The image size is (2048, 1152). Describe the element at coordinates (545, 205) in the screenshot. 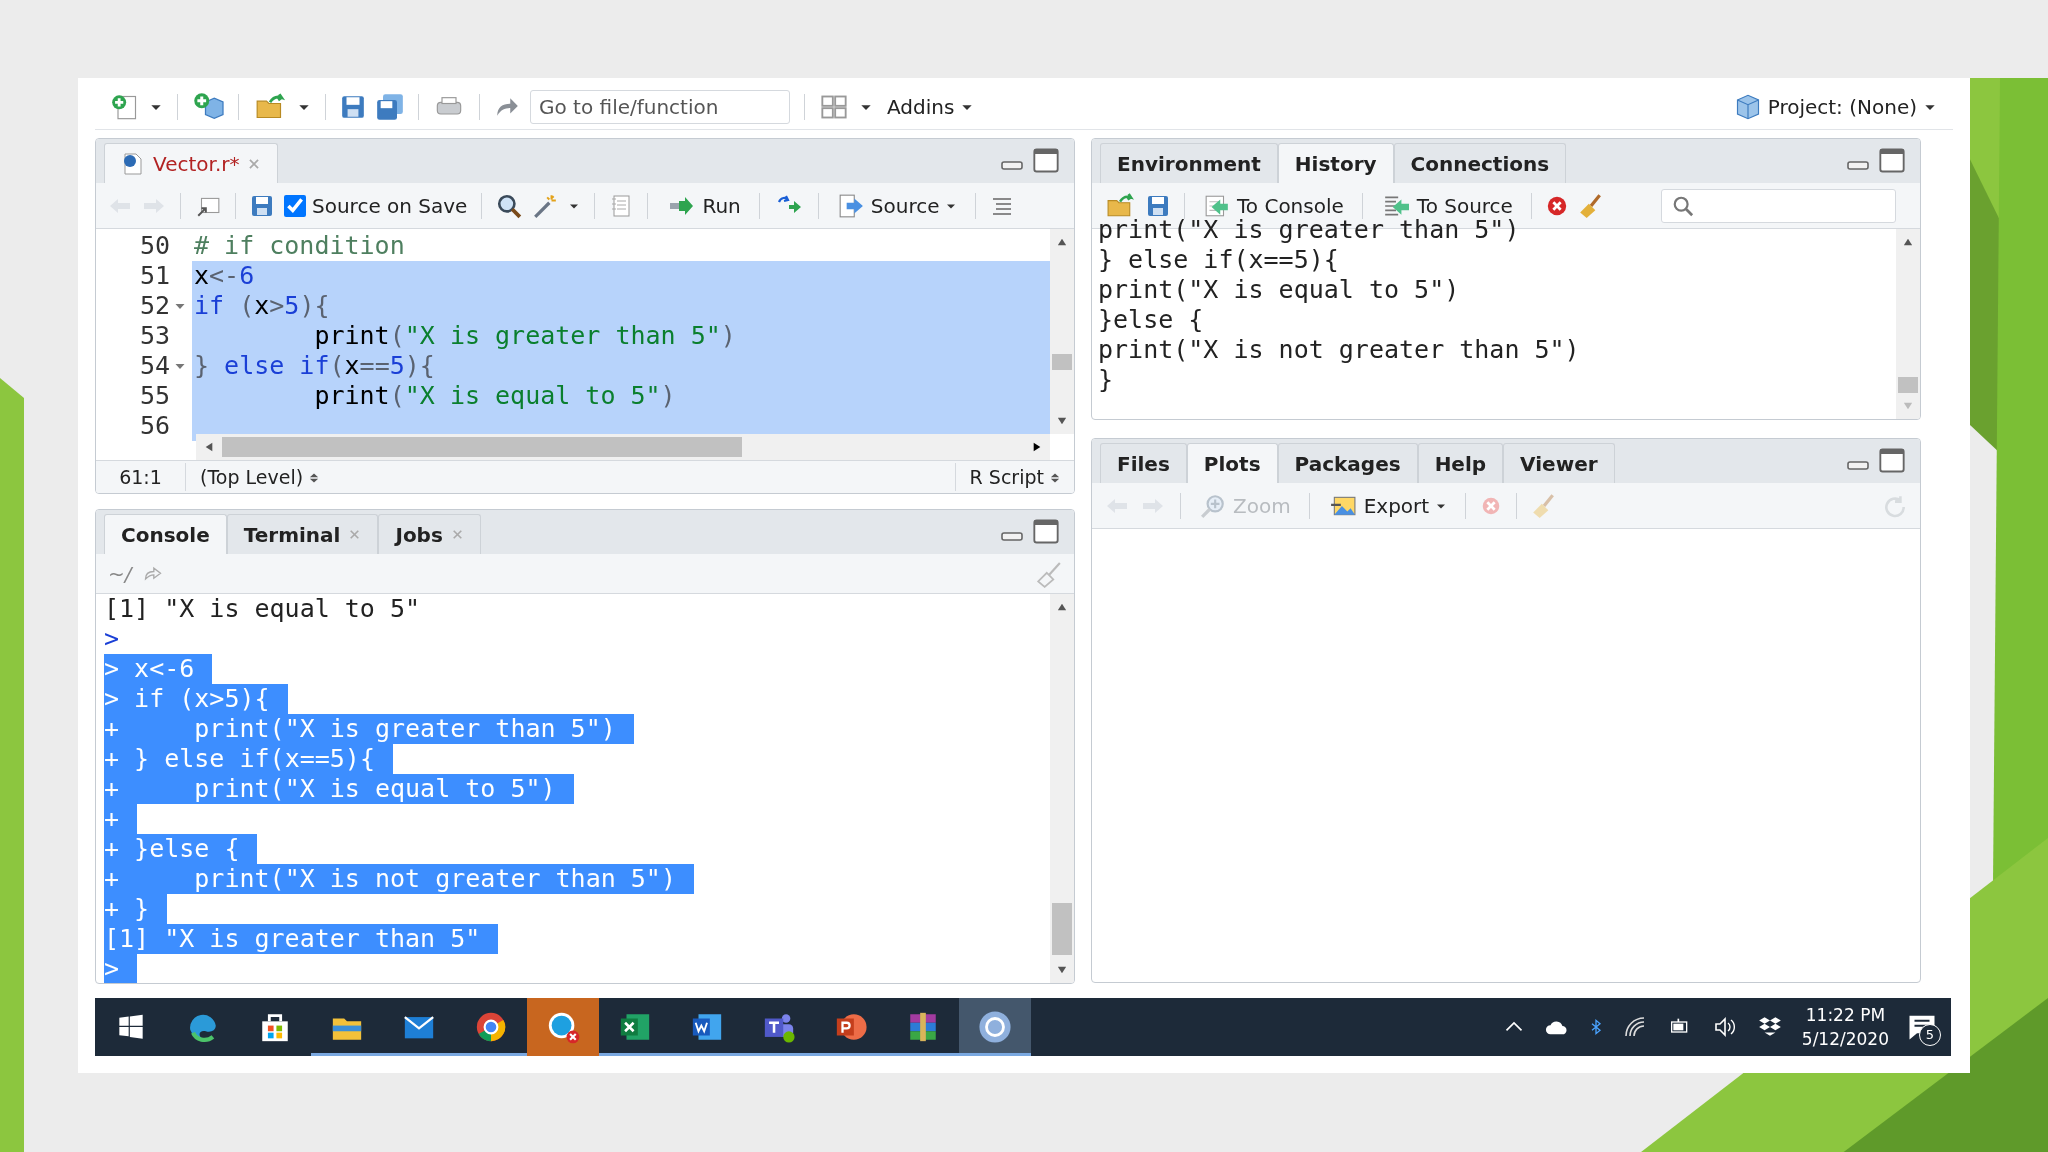

I see `magic-wand-icon` at that location.